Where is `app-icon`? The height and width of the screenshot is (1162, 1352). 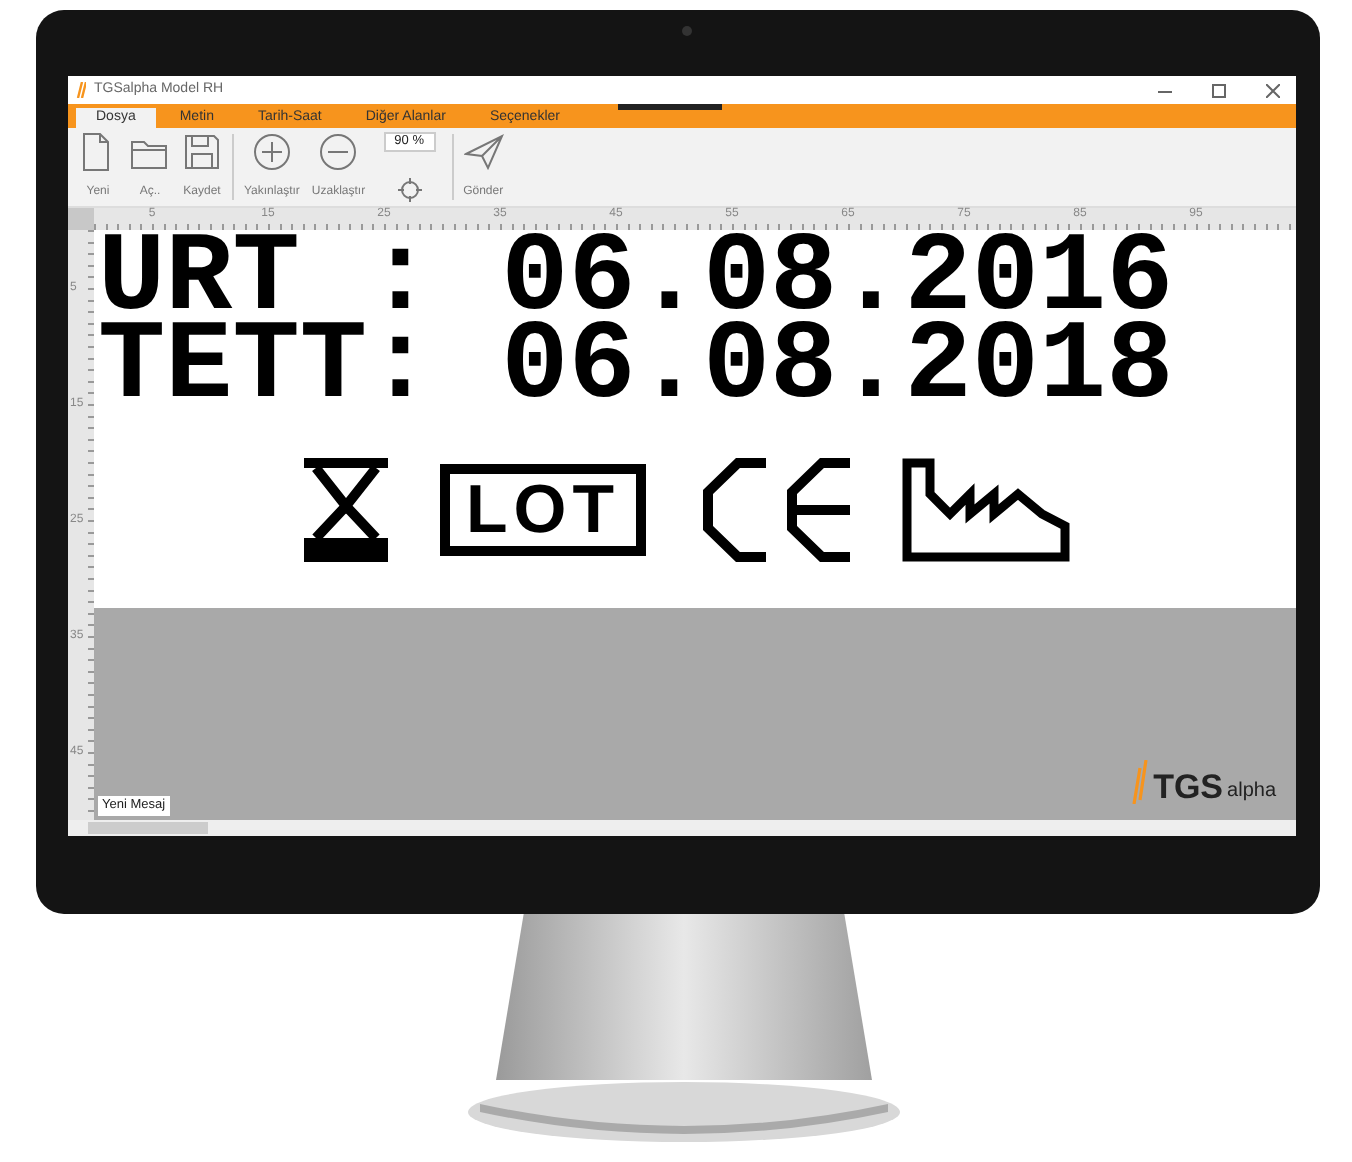 app-icon is located at coordinates (81, 90).